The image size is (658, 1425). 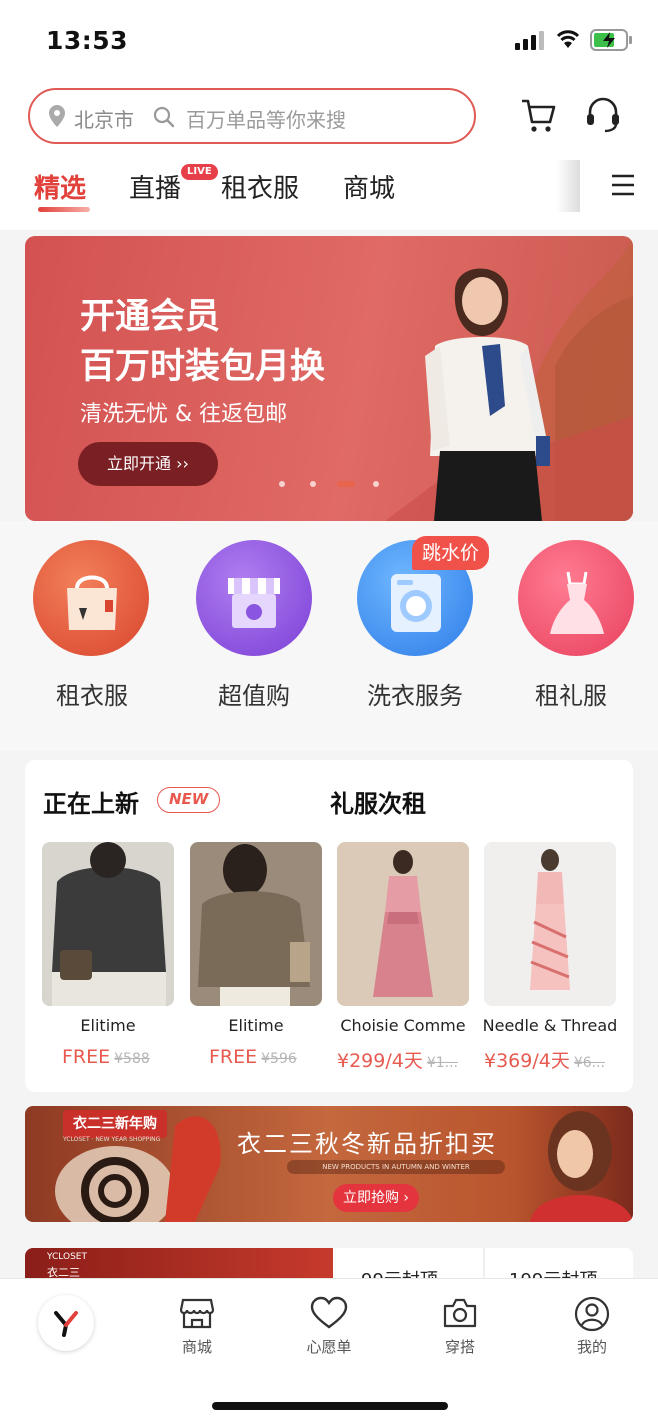 What do you see at coordinates (415, 696) in the screenshot?
I see `category-label: 洗衣服务` at bounding box center [415, 696].